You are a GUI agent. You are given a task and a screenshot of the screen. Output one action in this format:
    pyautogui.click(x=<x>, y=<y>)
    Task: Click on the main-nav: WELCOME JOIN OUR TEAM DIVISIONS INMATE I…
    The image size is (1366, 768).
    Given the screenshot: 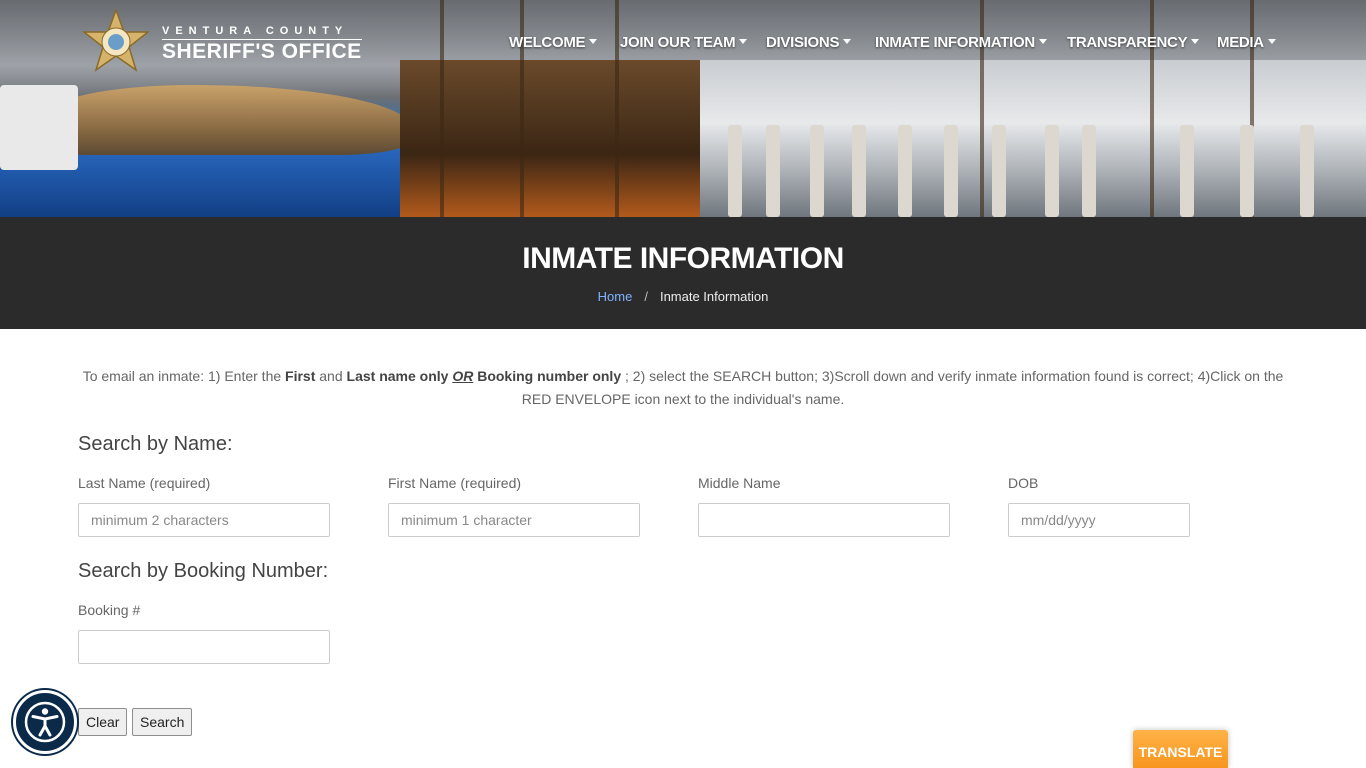 What is the action you would take?
    pyautogui.click(x=683, y=44)
    